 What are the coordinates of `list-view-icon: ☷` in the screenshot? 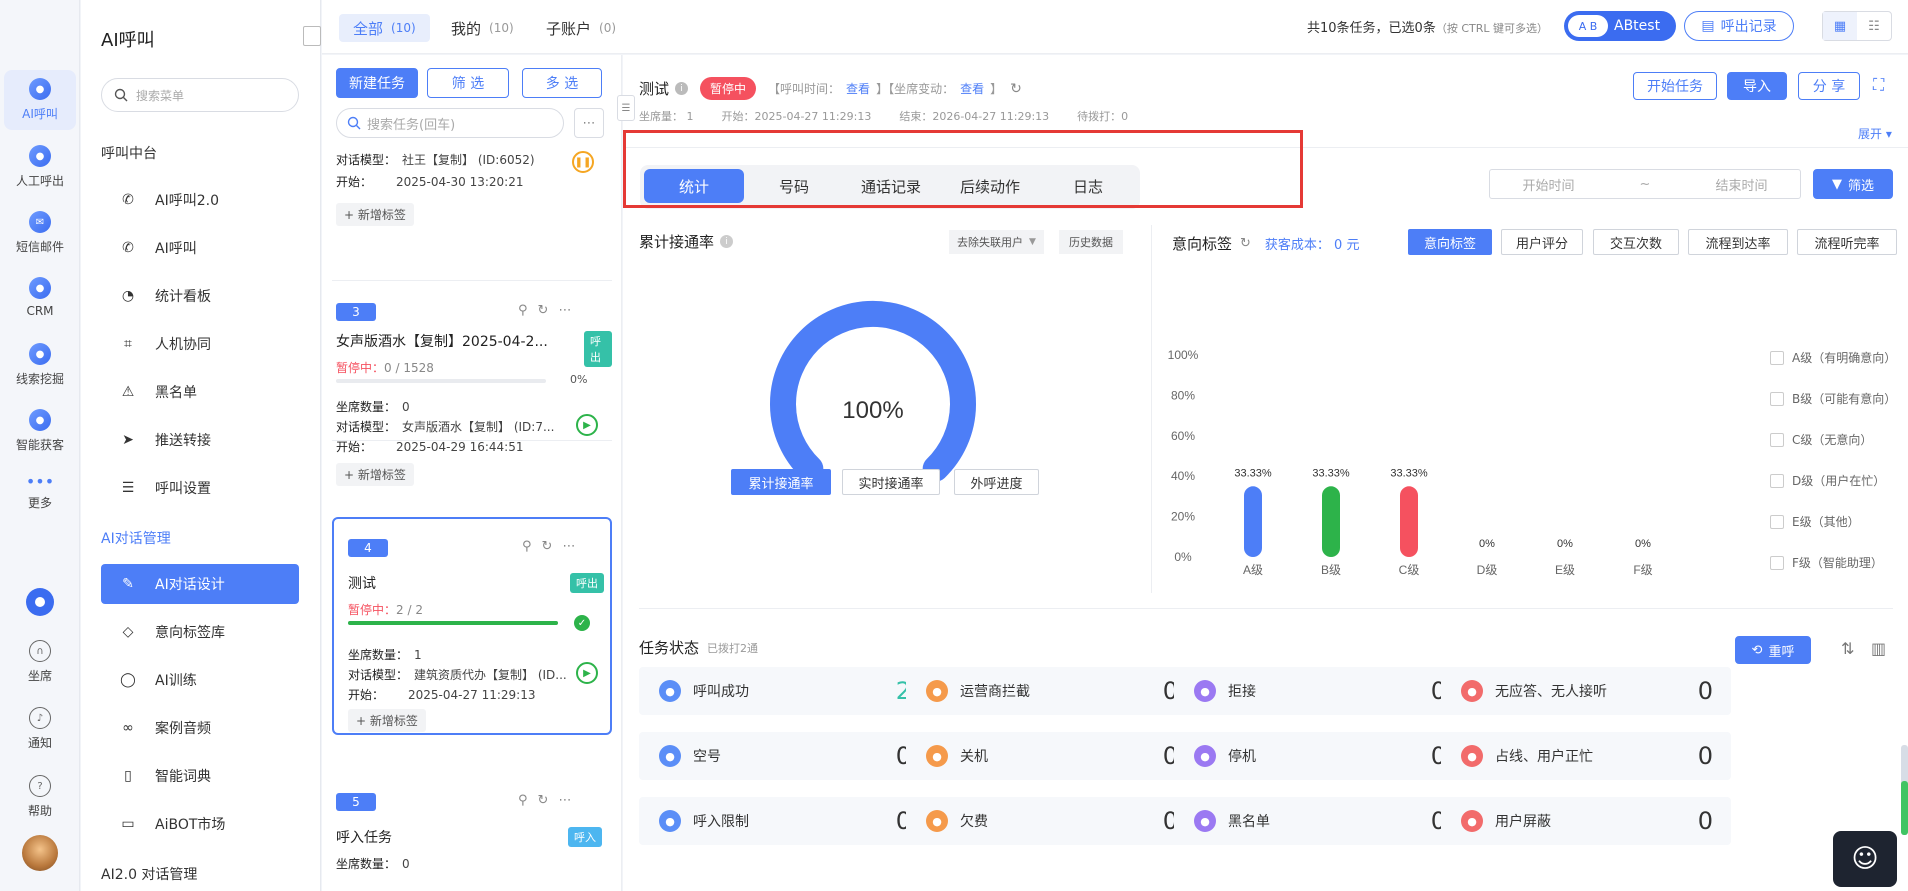 It's located at (1874, 26).